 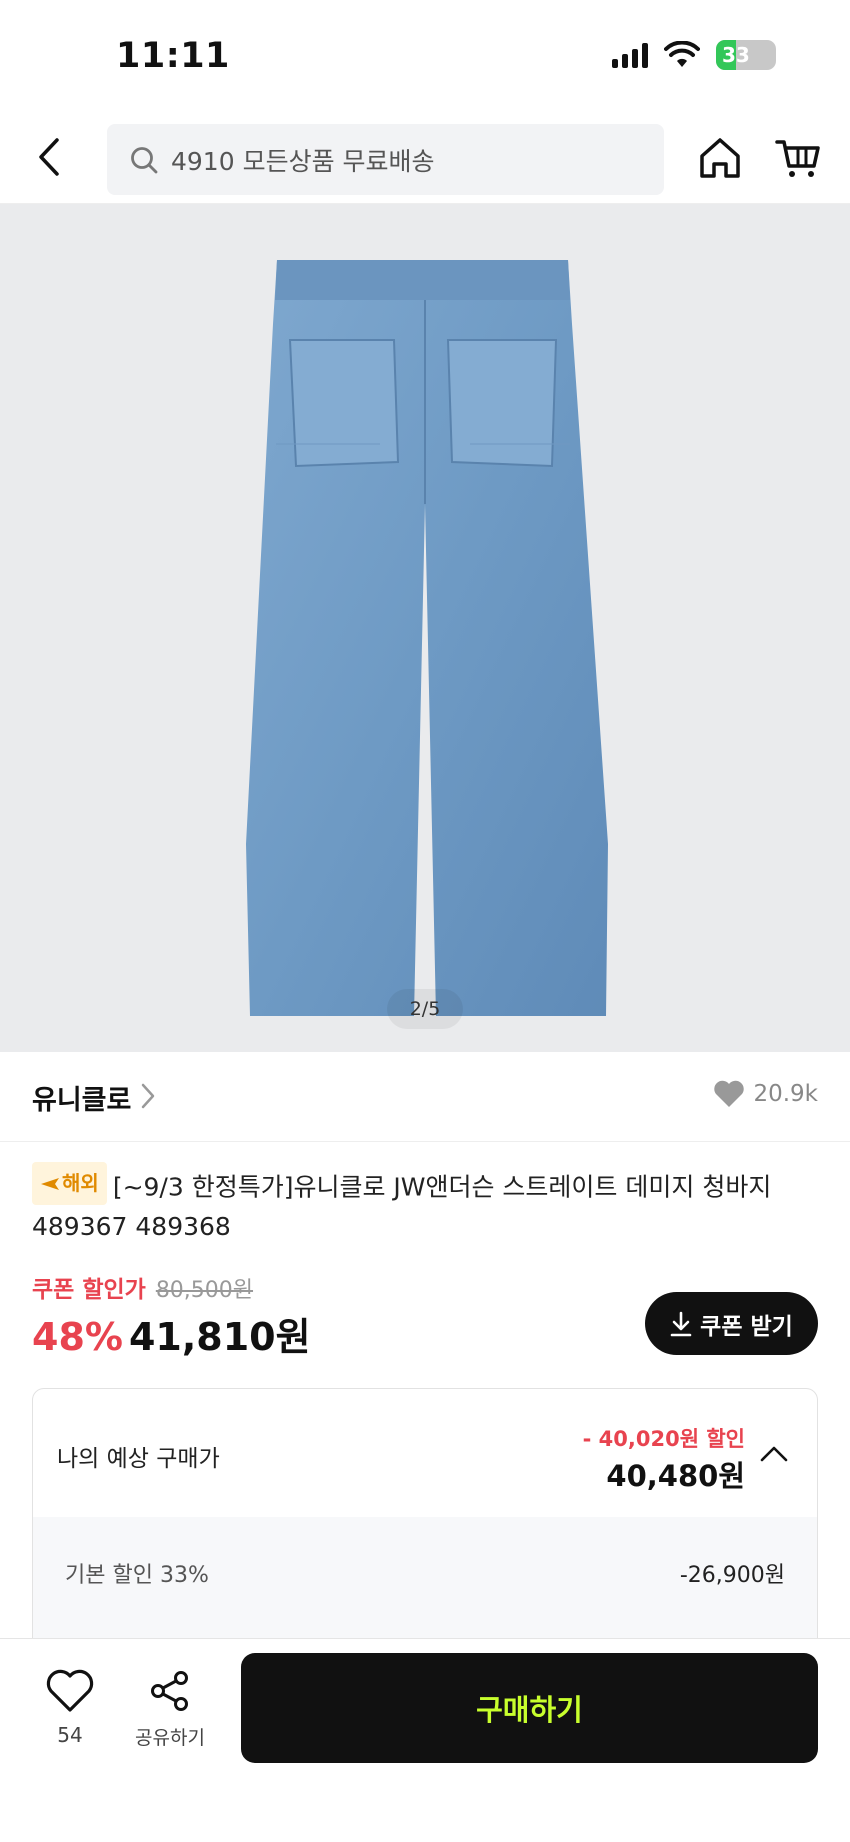 I want to click on wishlist-count: 54, so click(x=70, y=1735).